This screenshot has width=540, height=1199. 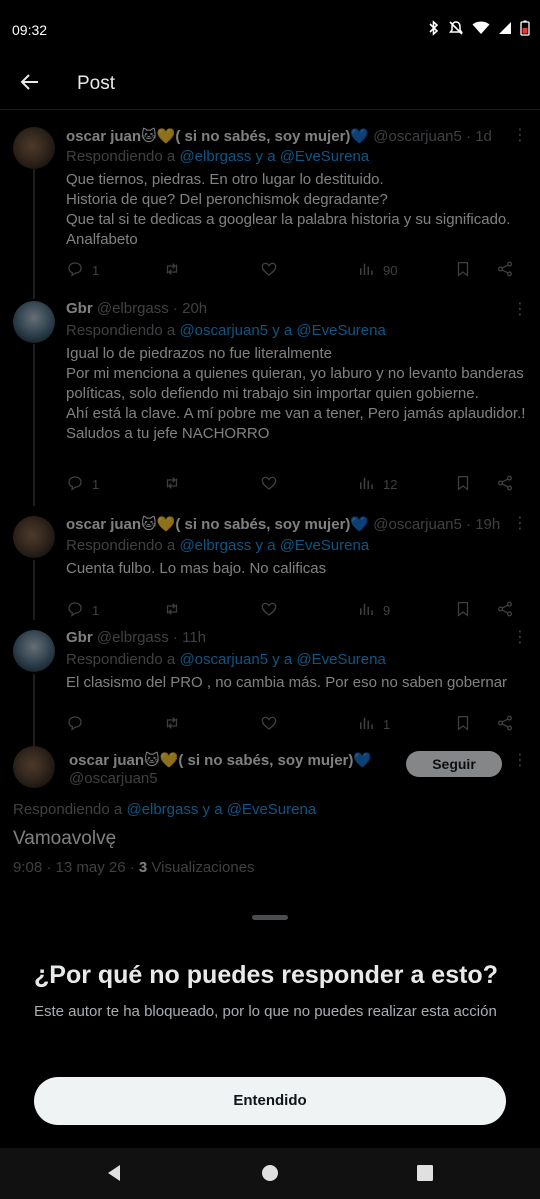 I want to click on views-button: 1, so click(x=373, y=724).